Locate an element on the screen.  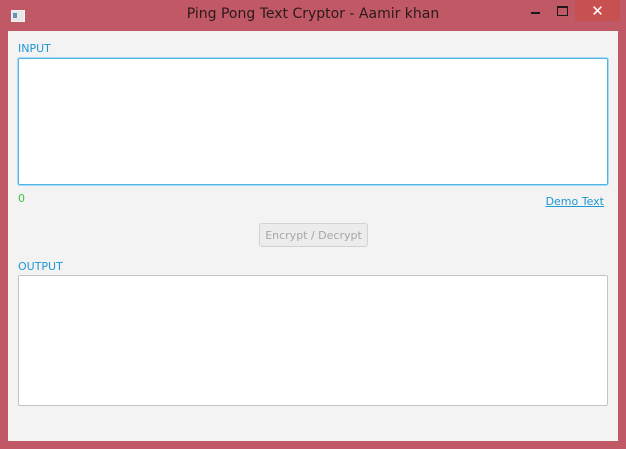
demo-text-link: Demo Text is located at coordinates (575, 201).